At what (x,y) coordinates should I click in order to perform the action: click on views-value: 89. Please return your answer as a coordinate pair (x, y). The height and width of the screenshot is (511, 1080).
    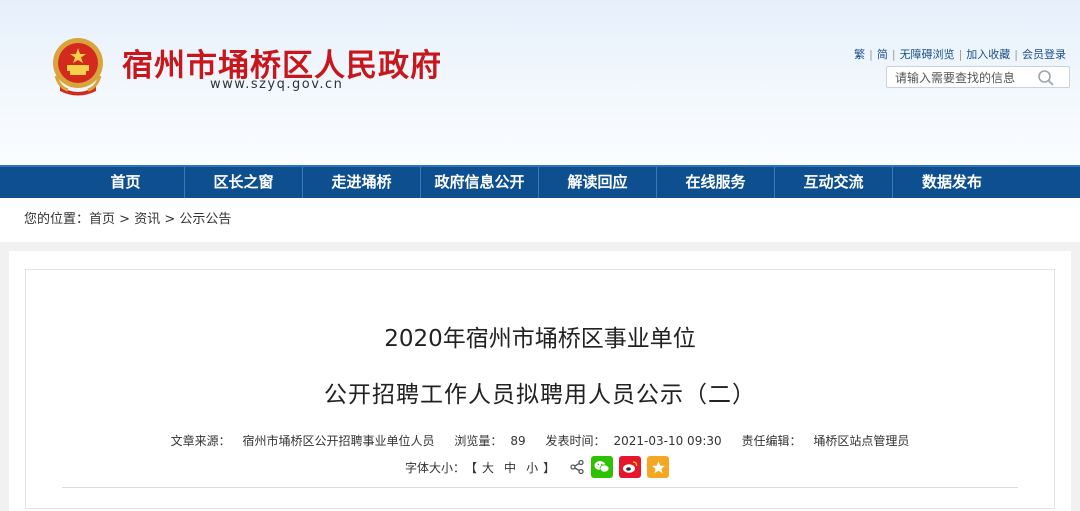
    Looking at the image, I should click on (518, 441).